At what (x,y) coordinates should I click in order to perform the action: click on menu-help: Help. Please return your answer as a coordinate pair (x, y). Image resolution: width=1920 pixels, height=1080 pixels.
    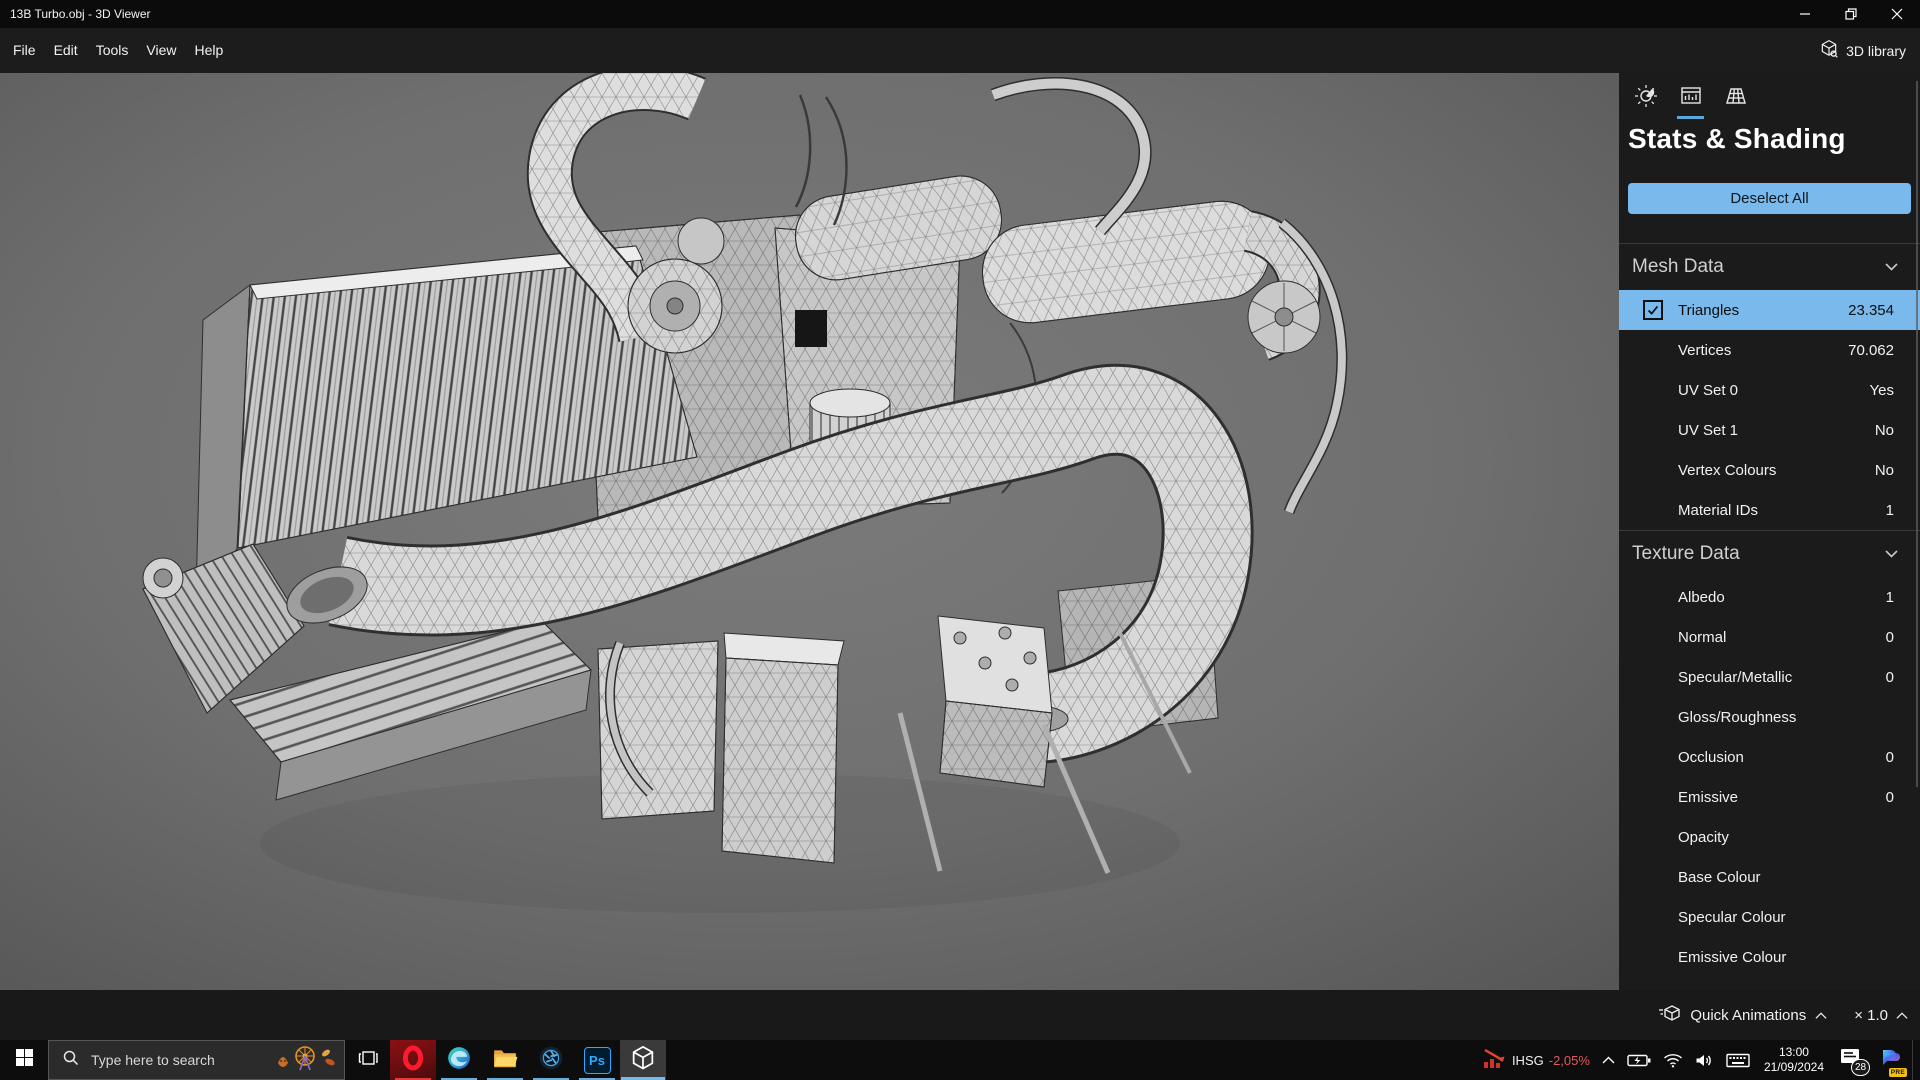
    Looking at the image, I should click on (208, 50).